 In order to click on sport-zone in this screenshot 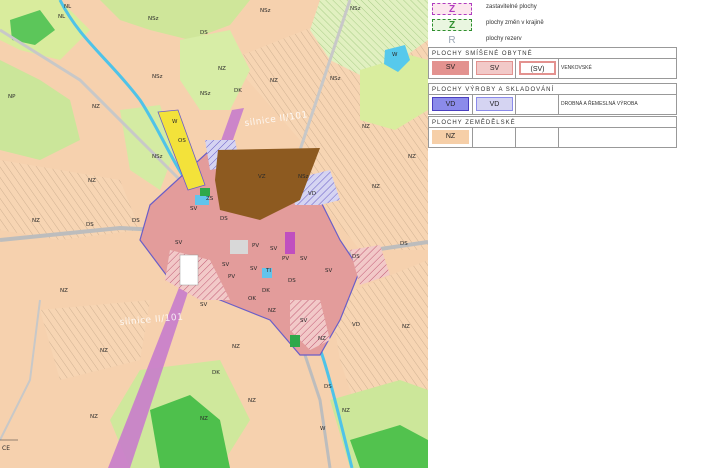, I will do `click(189, 270)`.